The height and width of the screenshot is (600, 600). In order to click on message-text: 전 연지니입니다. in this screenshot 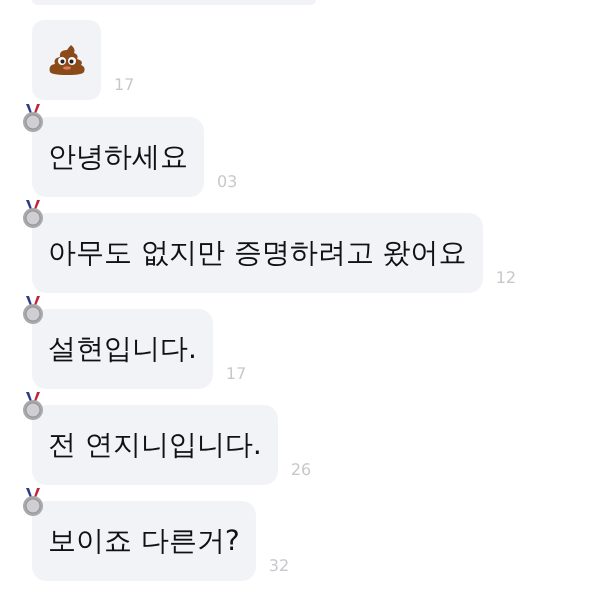, I will do `click(155, 445)`.